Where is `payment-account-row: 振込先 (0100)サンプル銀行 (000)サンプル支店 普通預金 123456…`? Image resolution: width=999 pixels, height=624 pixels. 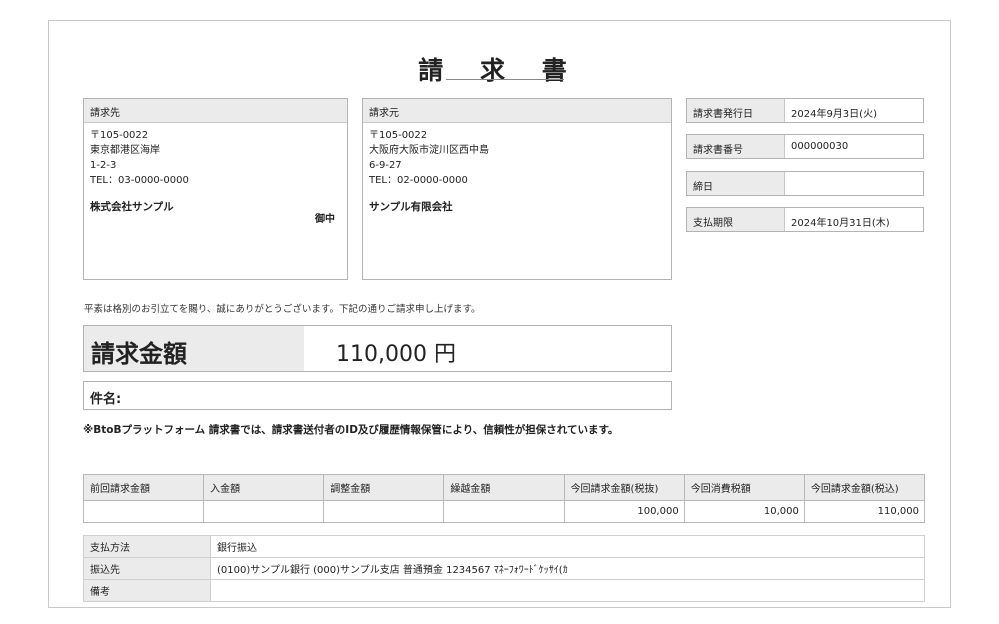
payment-account-row: 振込先 (0100)サンプル銀行 (000)サンプル支店 普通預金 123456… is located at coordinates (504, 568).